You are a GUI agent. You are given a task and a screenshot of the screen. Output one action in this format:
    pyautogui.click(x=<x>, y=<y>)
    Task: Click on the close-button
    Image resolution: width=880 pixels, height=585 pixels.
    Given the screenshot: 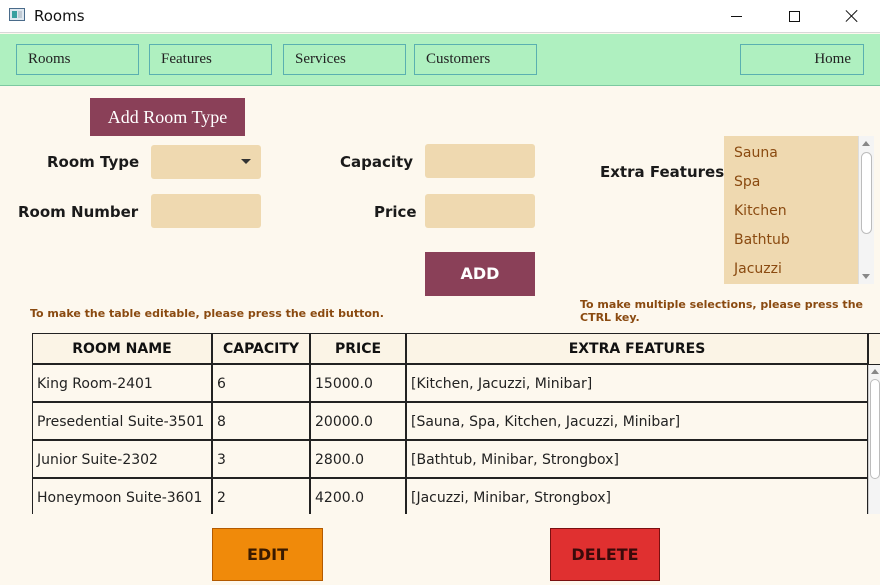 What is the action you would take?
    pyautogui.click(x=851, y=16)
    